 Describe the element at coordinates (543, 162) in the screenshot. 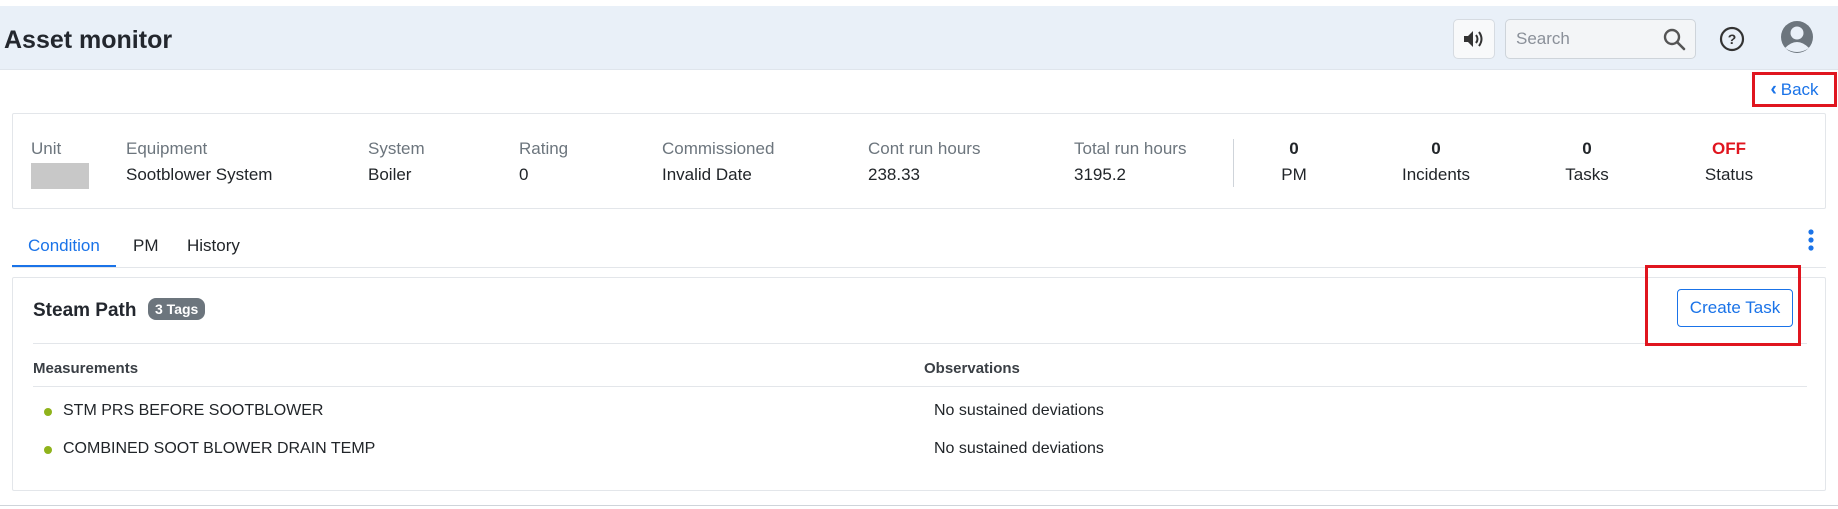

I see `field-rating: Rating 0` at that location.